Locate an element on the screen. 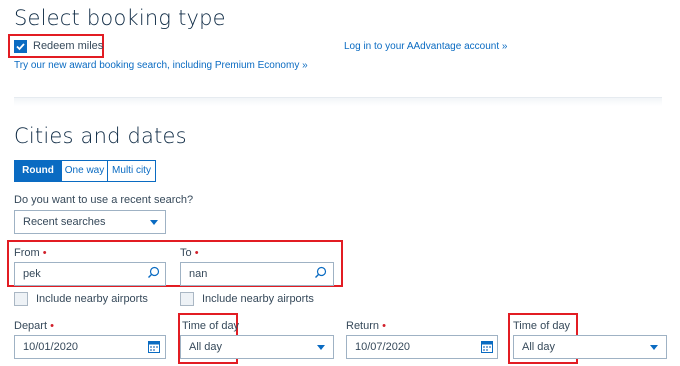 The height and width of the screenshot is (366, 680). to-value: nan is located at coordinates (198, 274).